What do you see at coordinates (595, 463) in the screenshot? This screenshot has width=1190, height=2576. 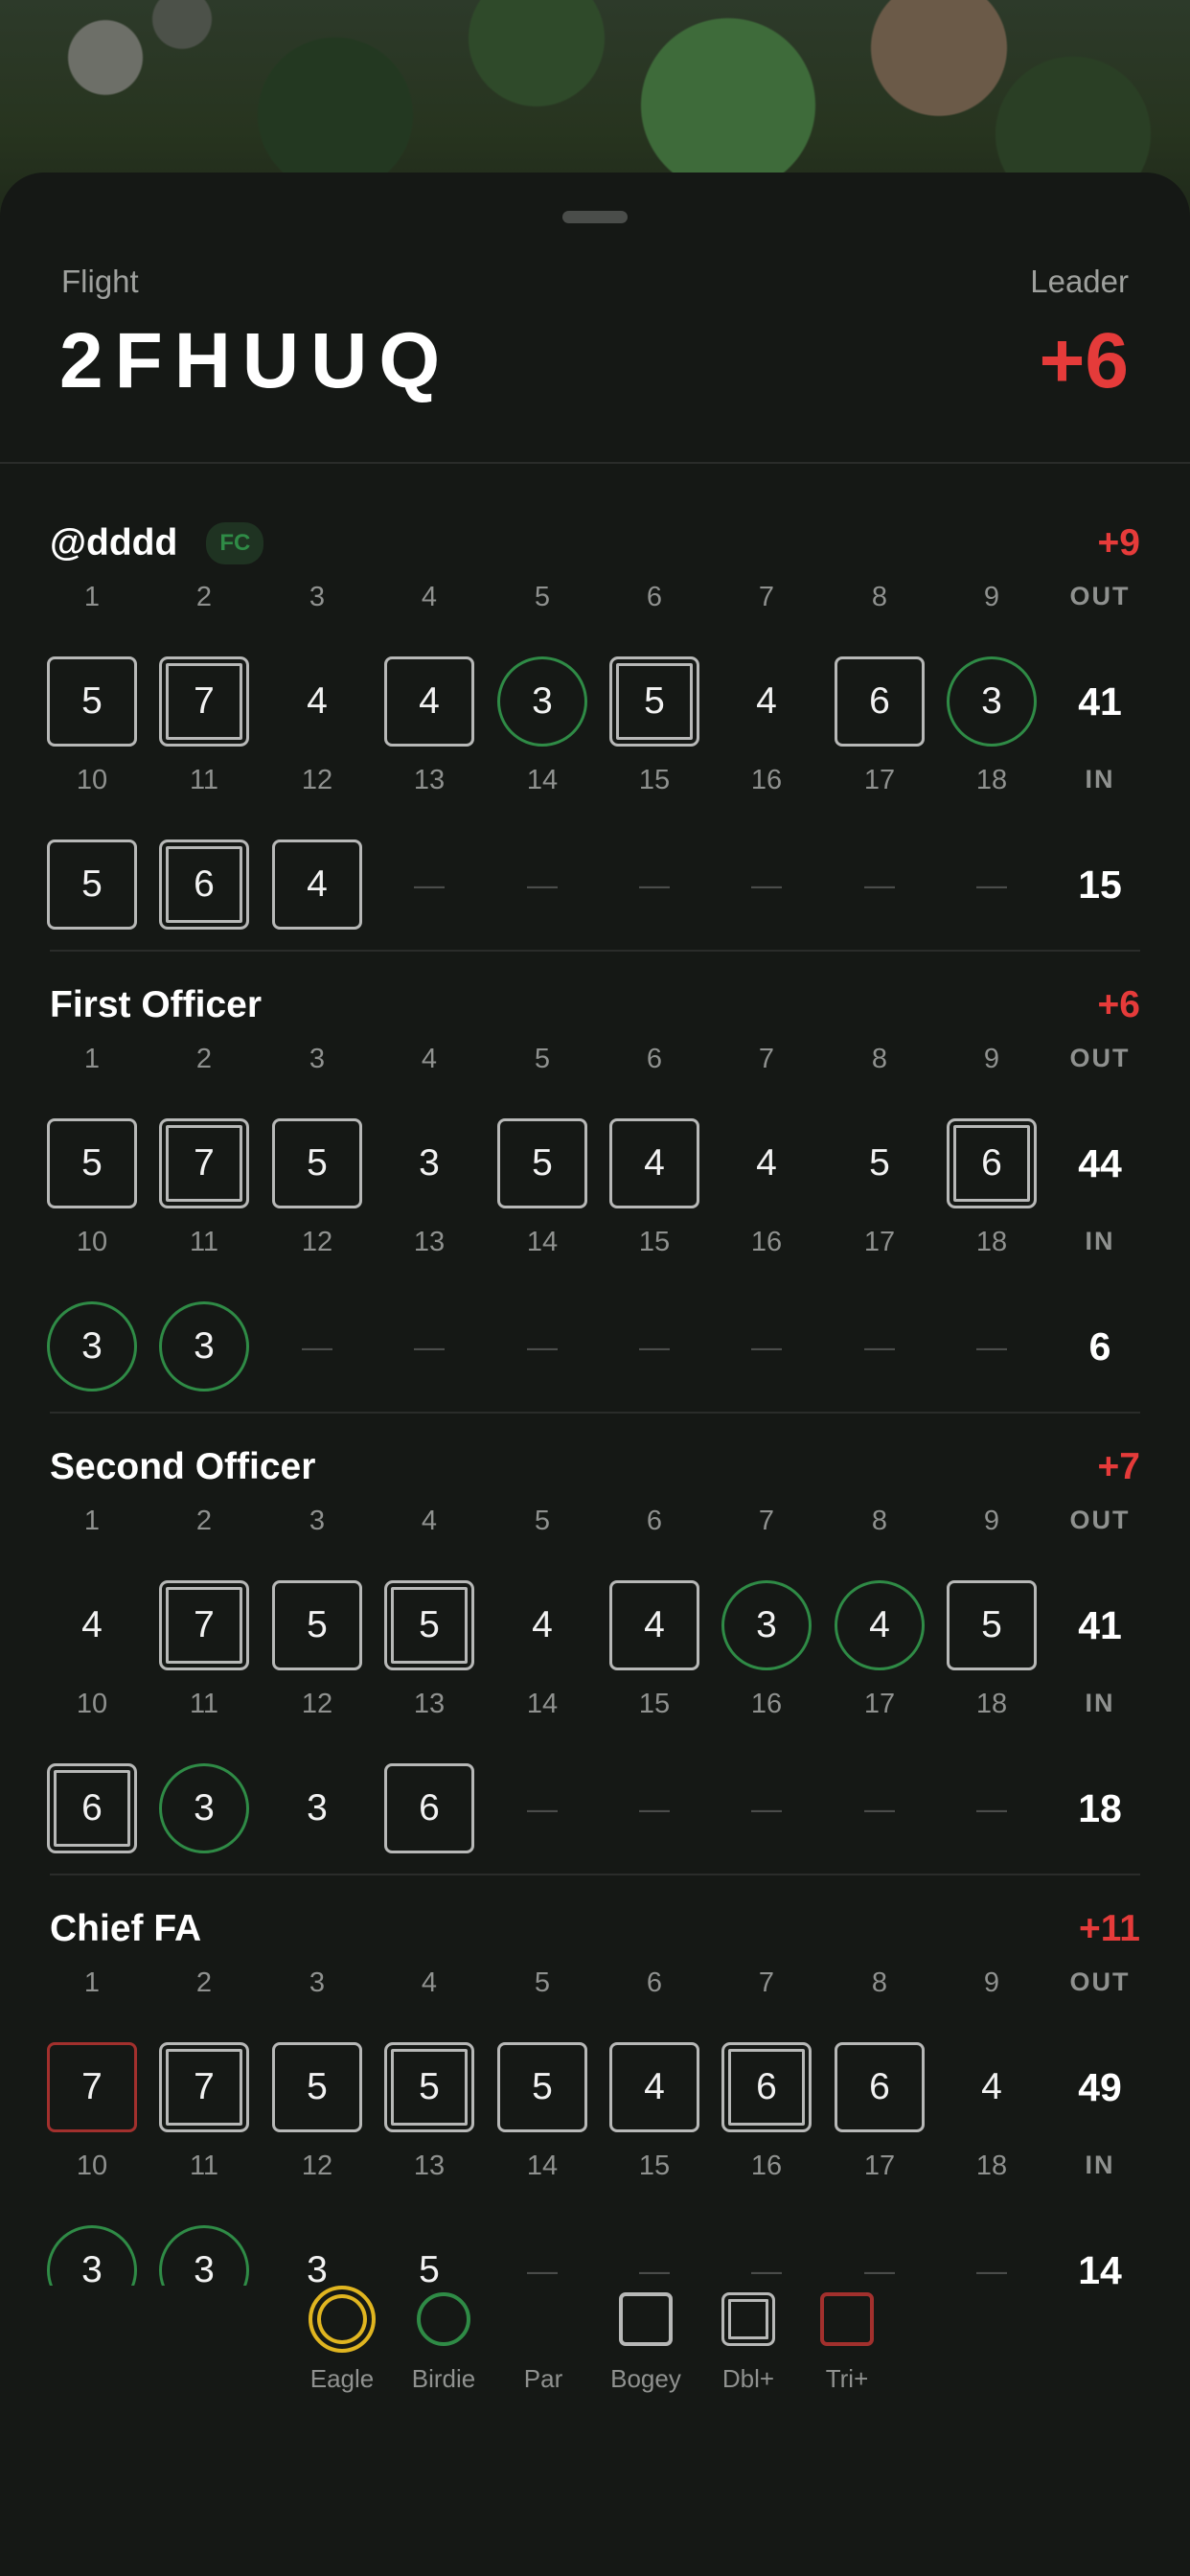 I see `header-divider` at bounding box center [595, 463].